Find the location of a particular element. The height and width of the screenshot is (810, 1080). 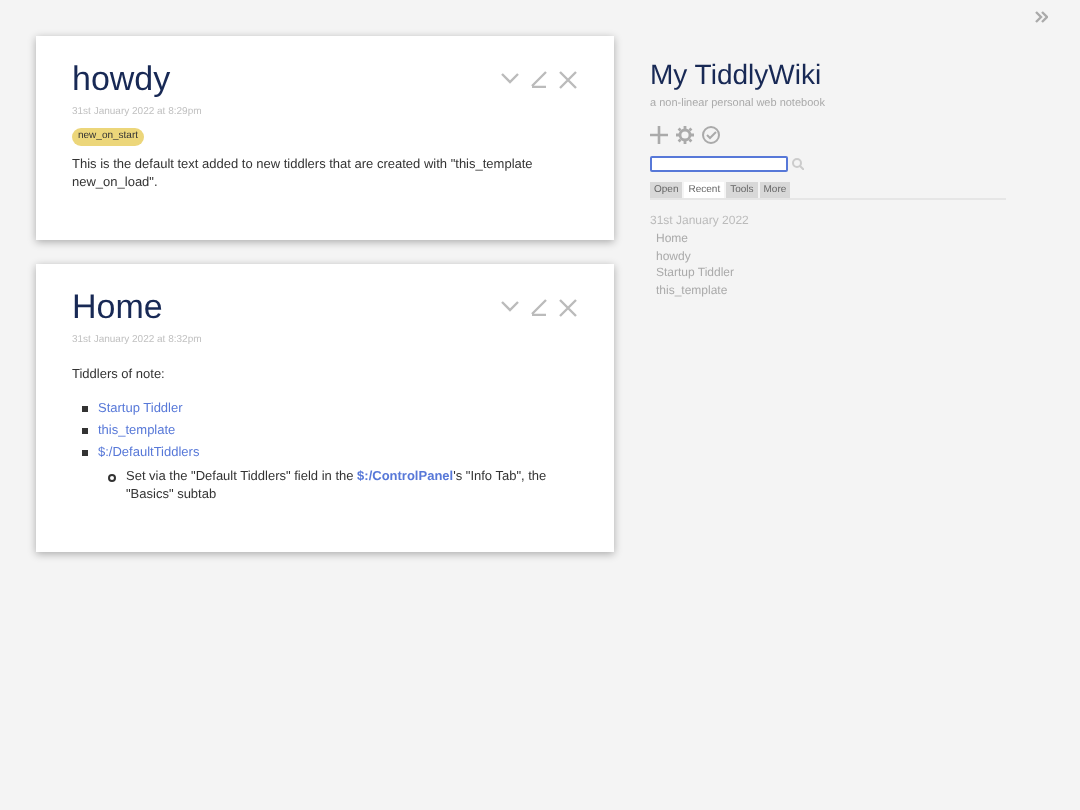

collapse-sidebar-icon is located at coordinates (1041, 17).